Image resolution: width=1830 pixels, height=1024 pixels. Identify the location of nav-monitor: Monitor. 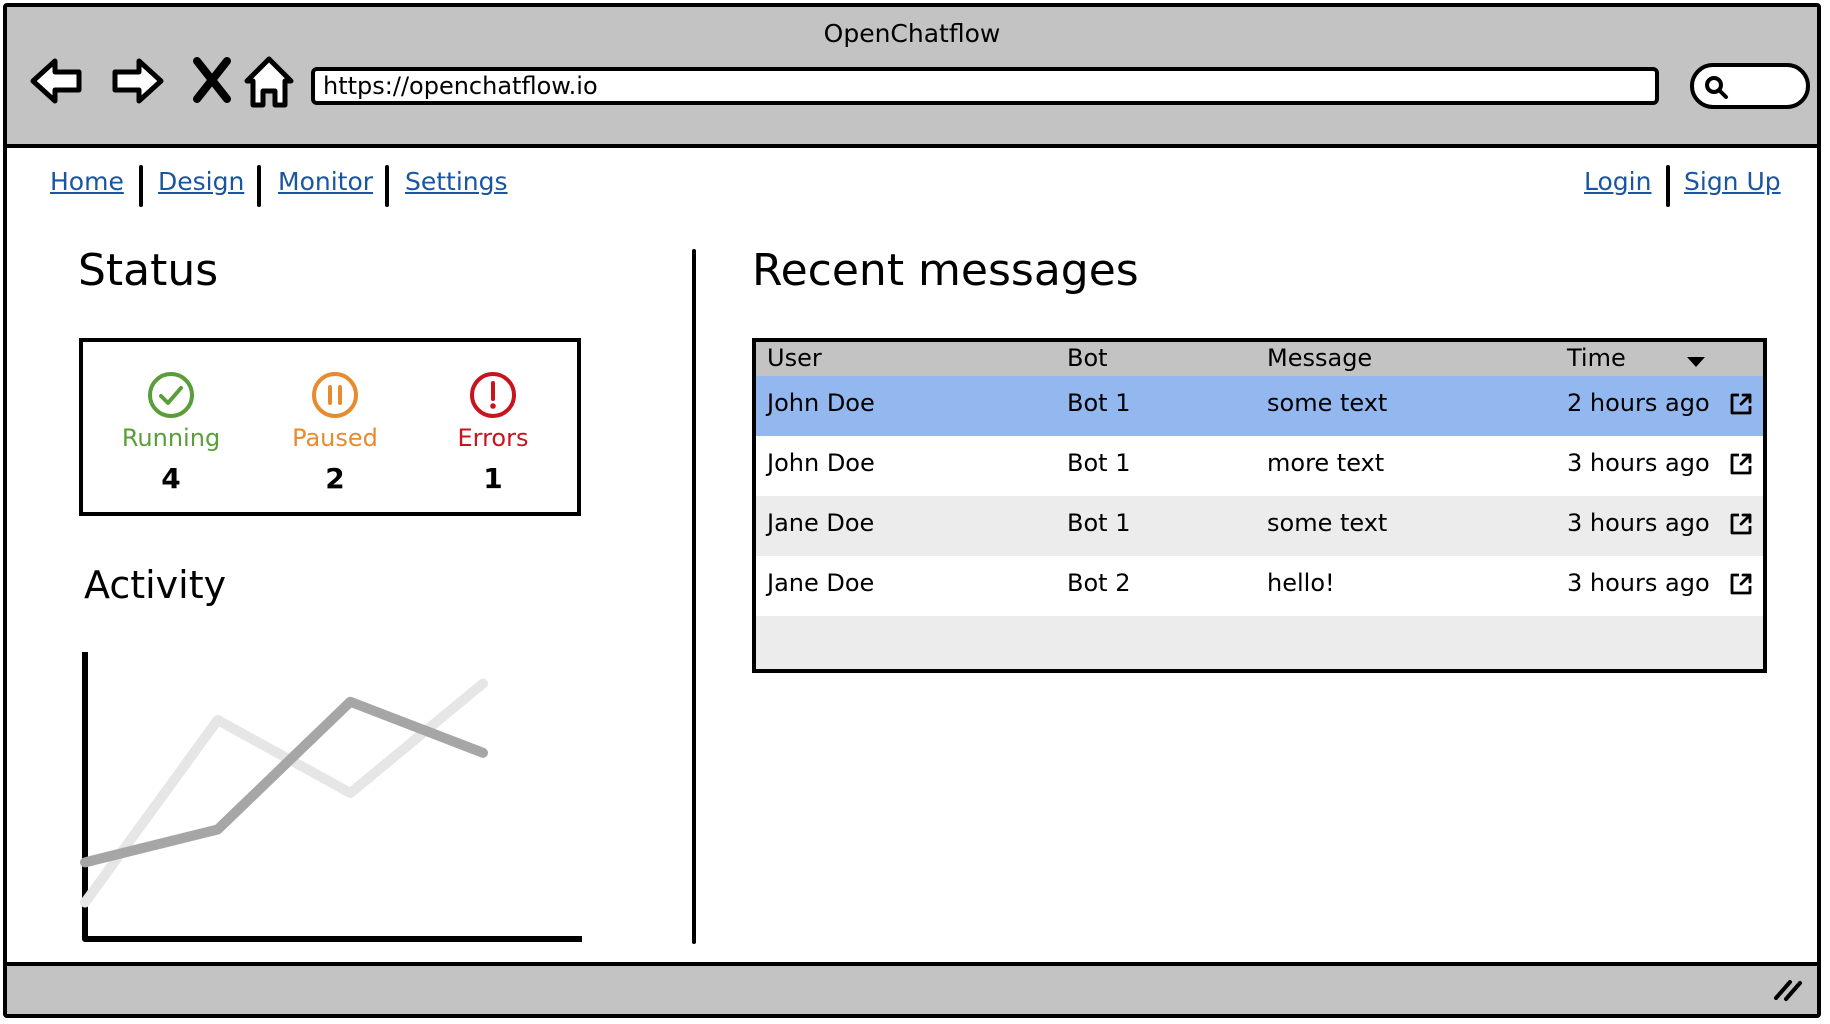
(325, 181).